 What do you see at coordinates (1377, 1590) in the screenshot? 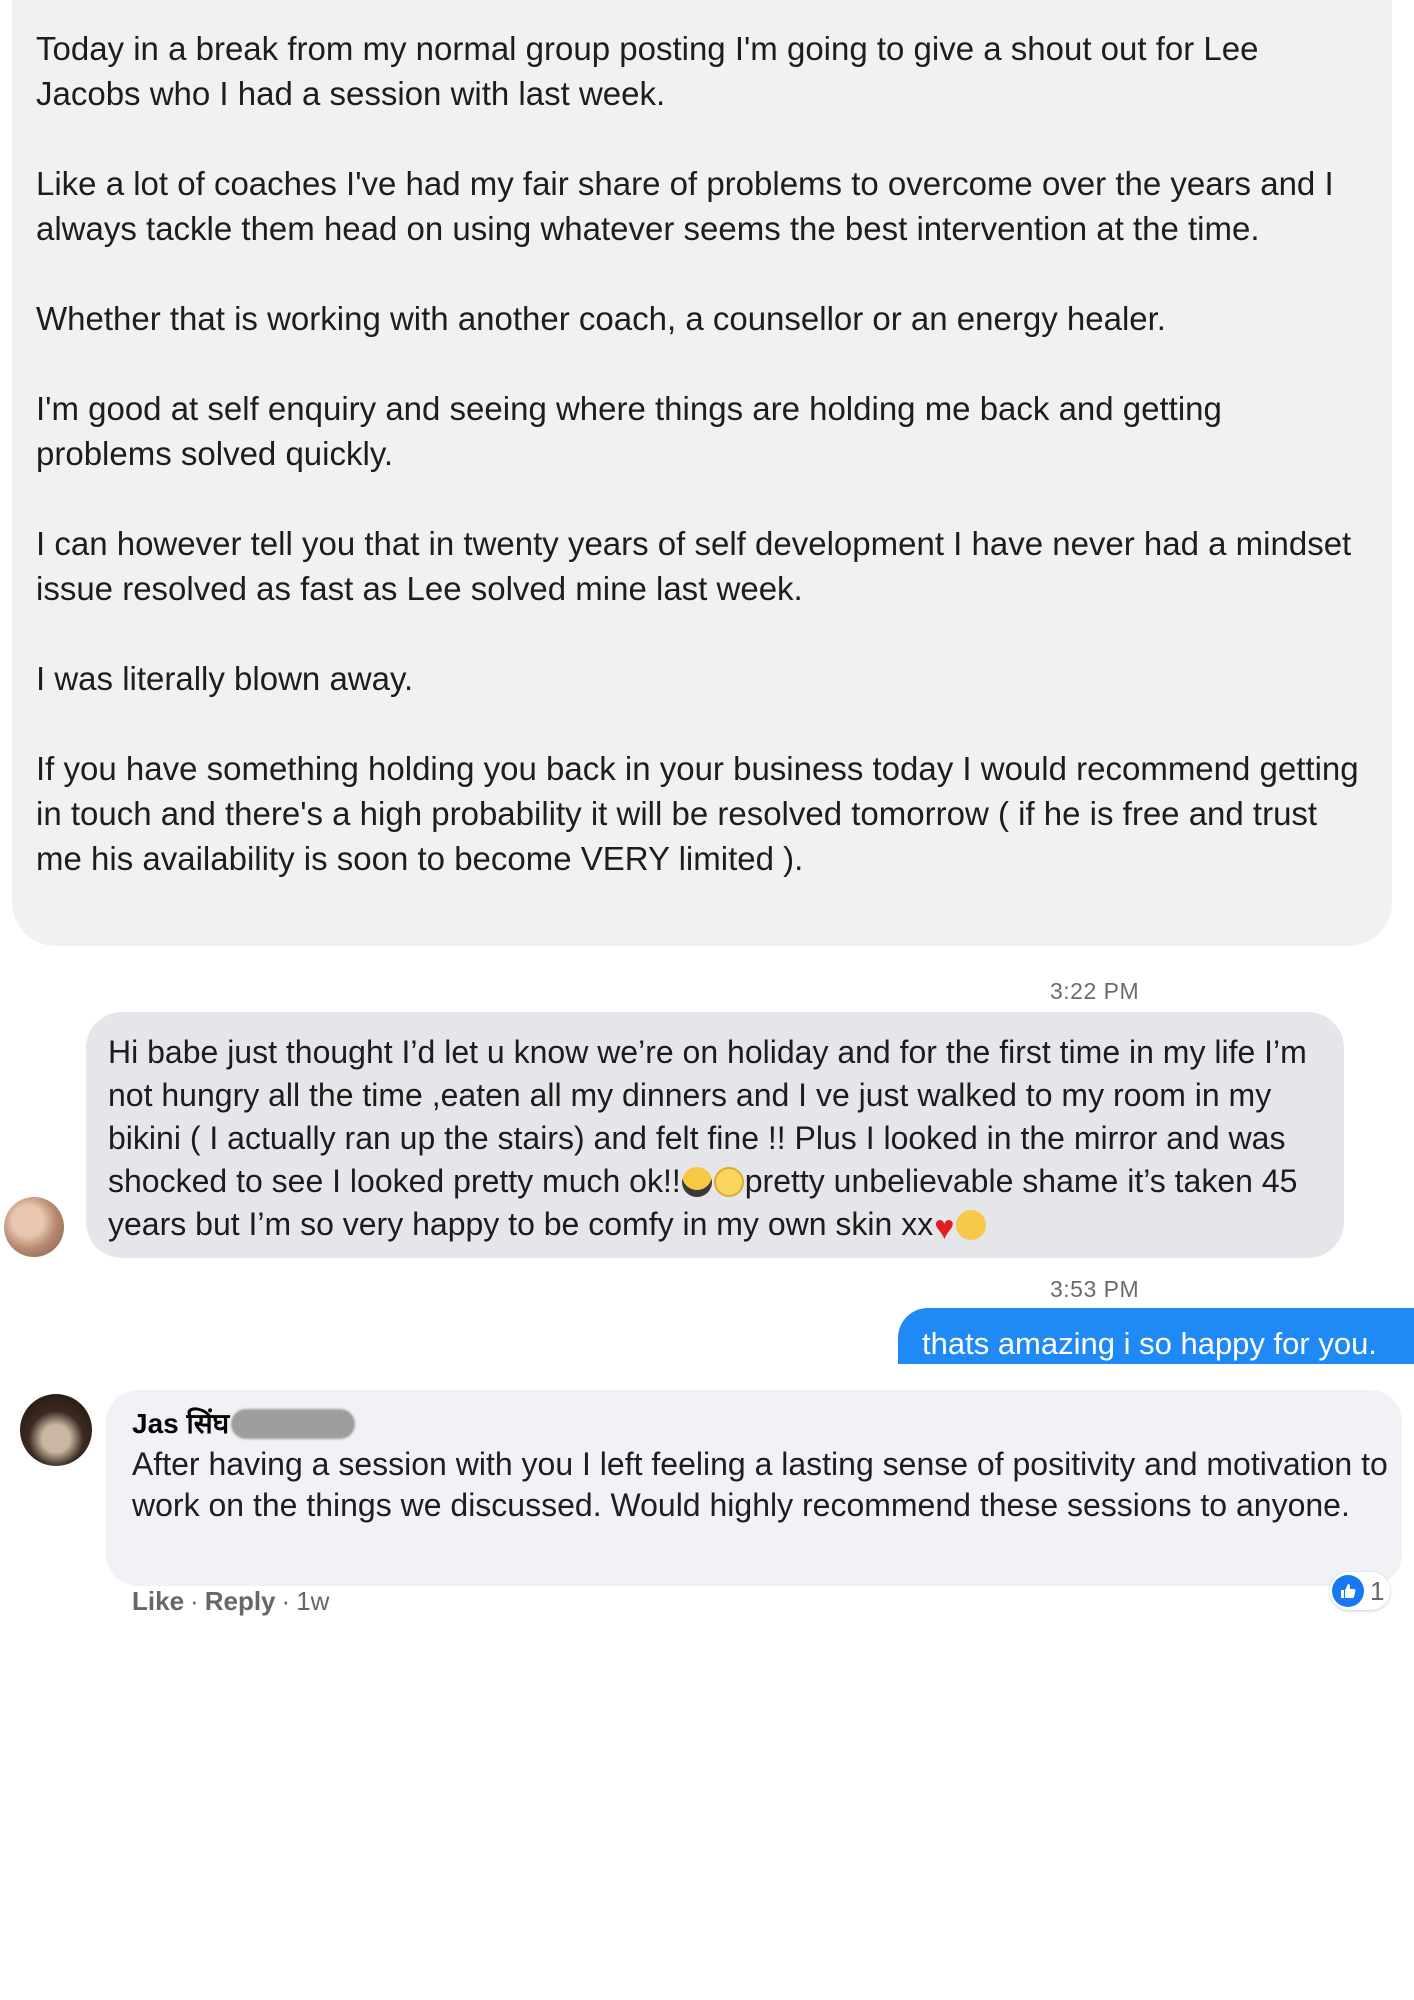
I see `reaction-count: 1` at bounding box center [1377, 1590].